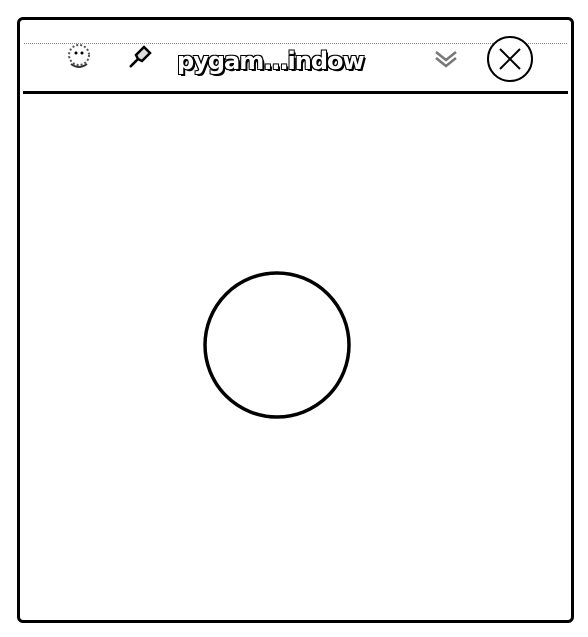  Describe the element at coordinates (271, 61) in the screenshot. I see `window-title: pygam...indow` at that location.